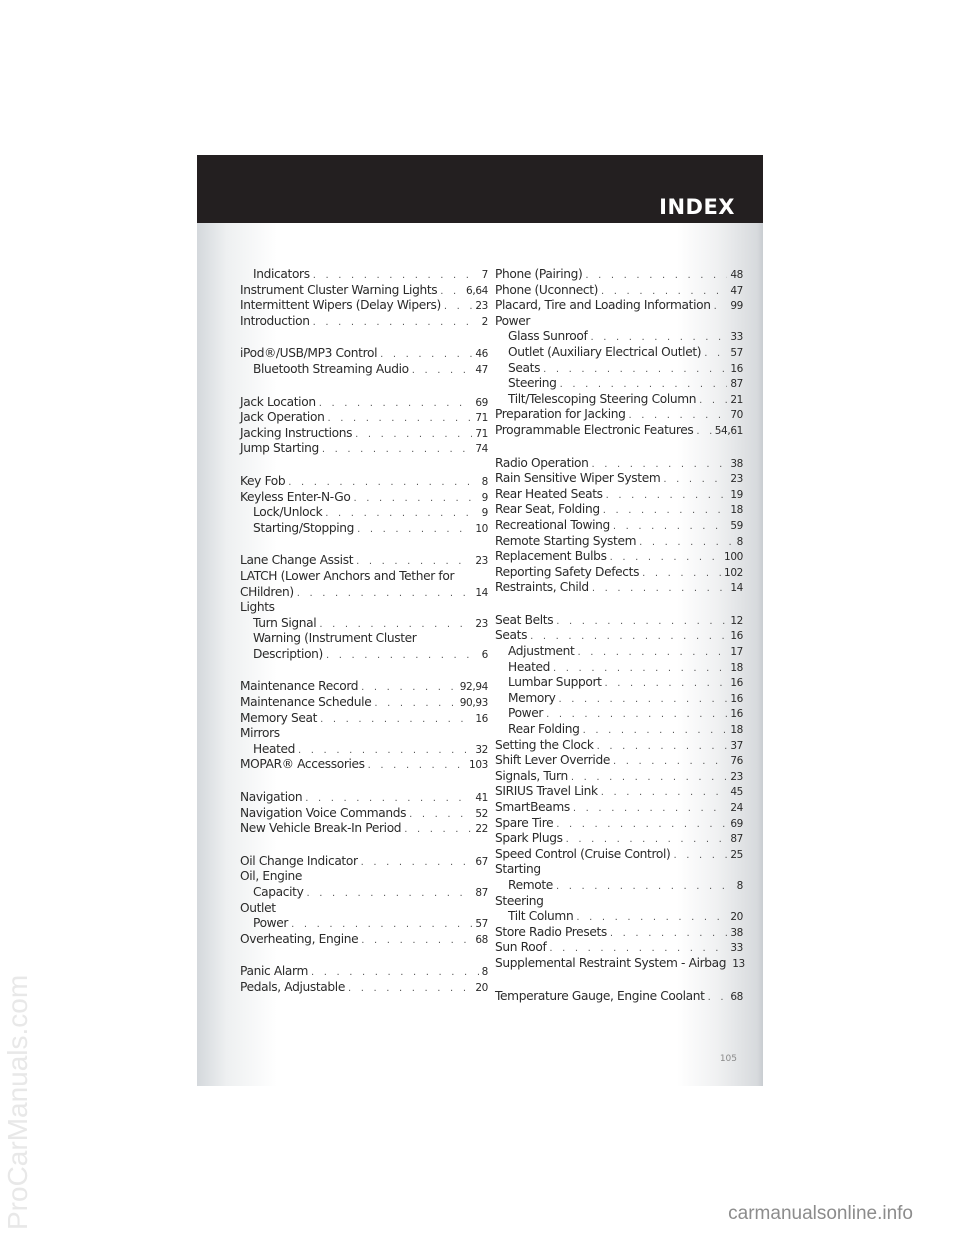  What do you see at coordinates (364, 529) in the screenshot?
I see `index-subentry: Starting/Stopping 10` at bounding box center [364, 529].